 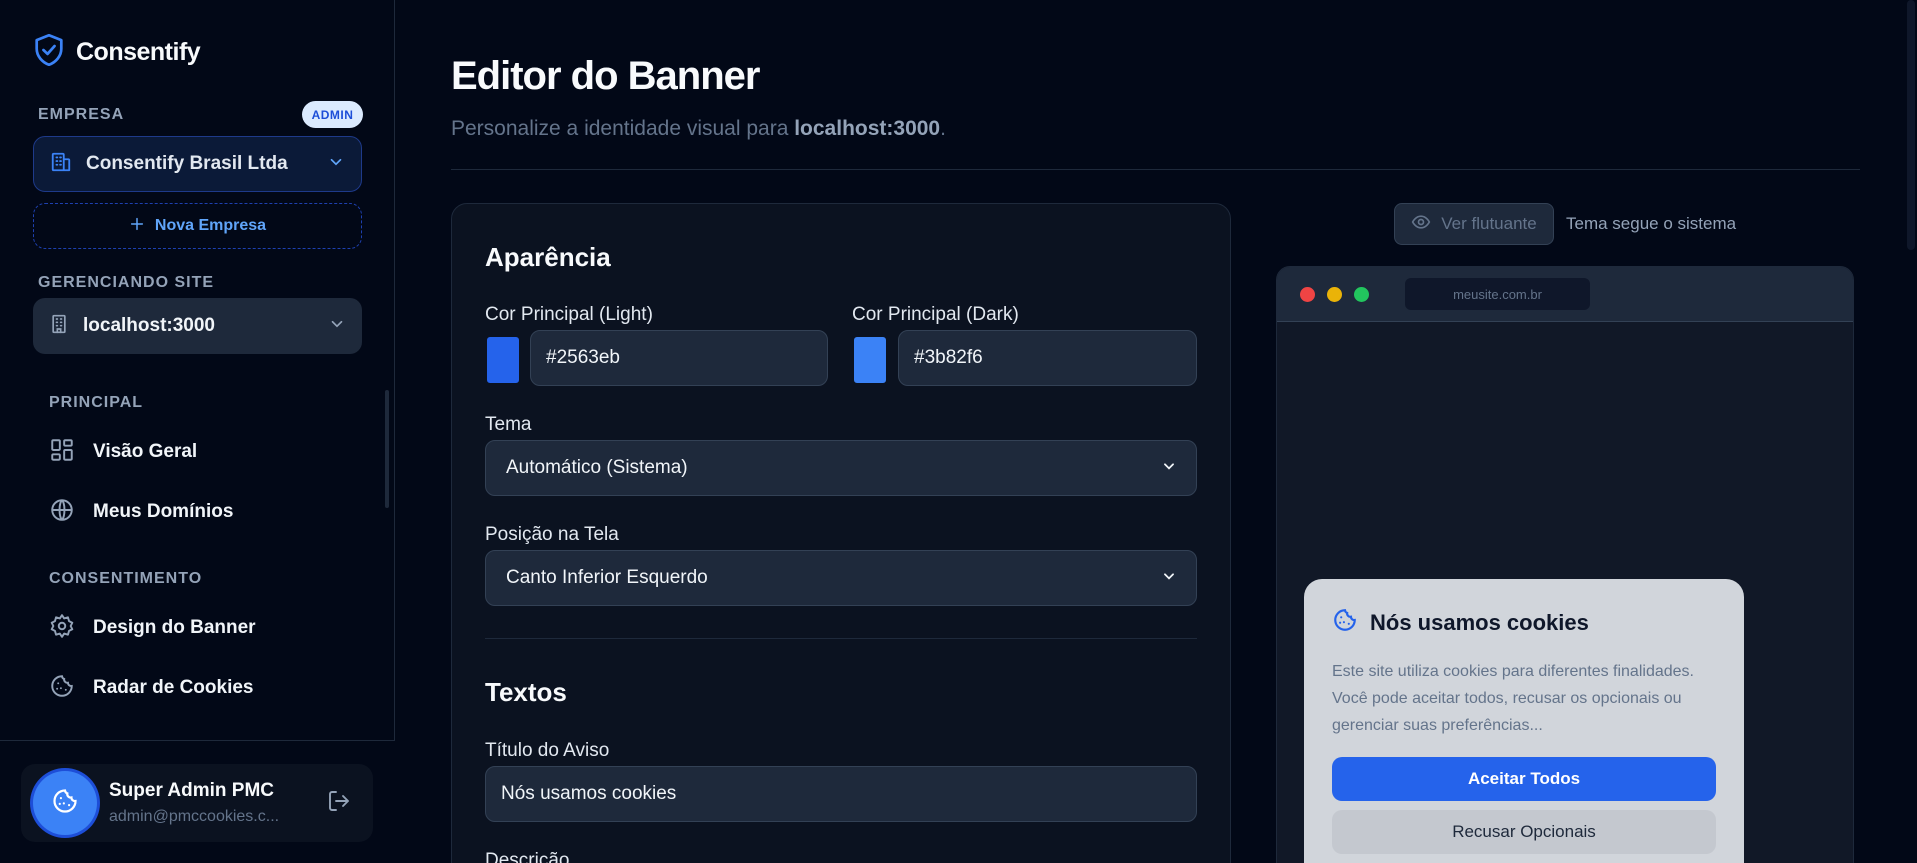 I want to click on brand: Consentify, so click(x=117, y=52).